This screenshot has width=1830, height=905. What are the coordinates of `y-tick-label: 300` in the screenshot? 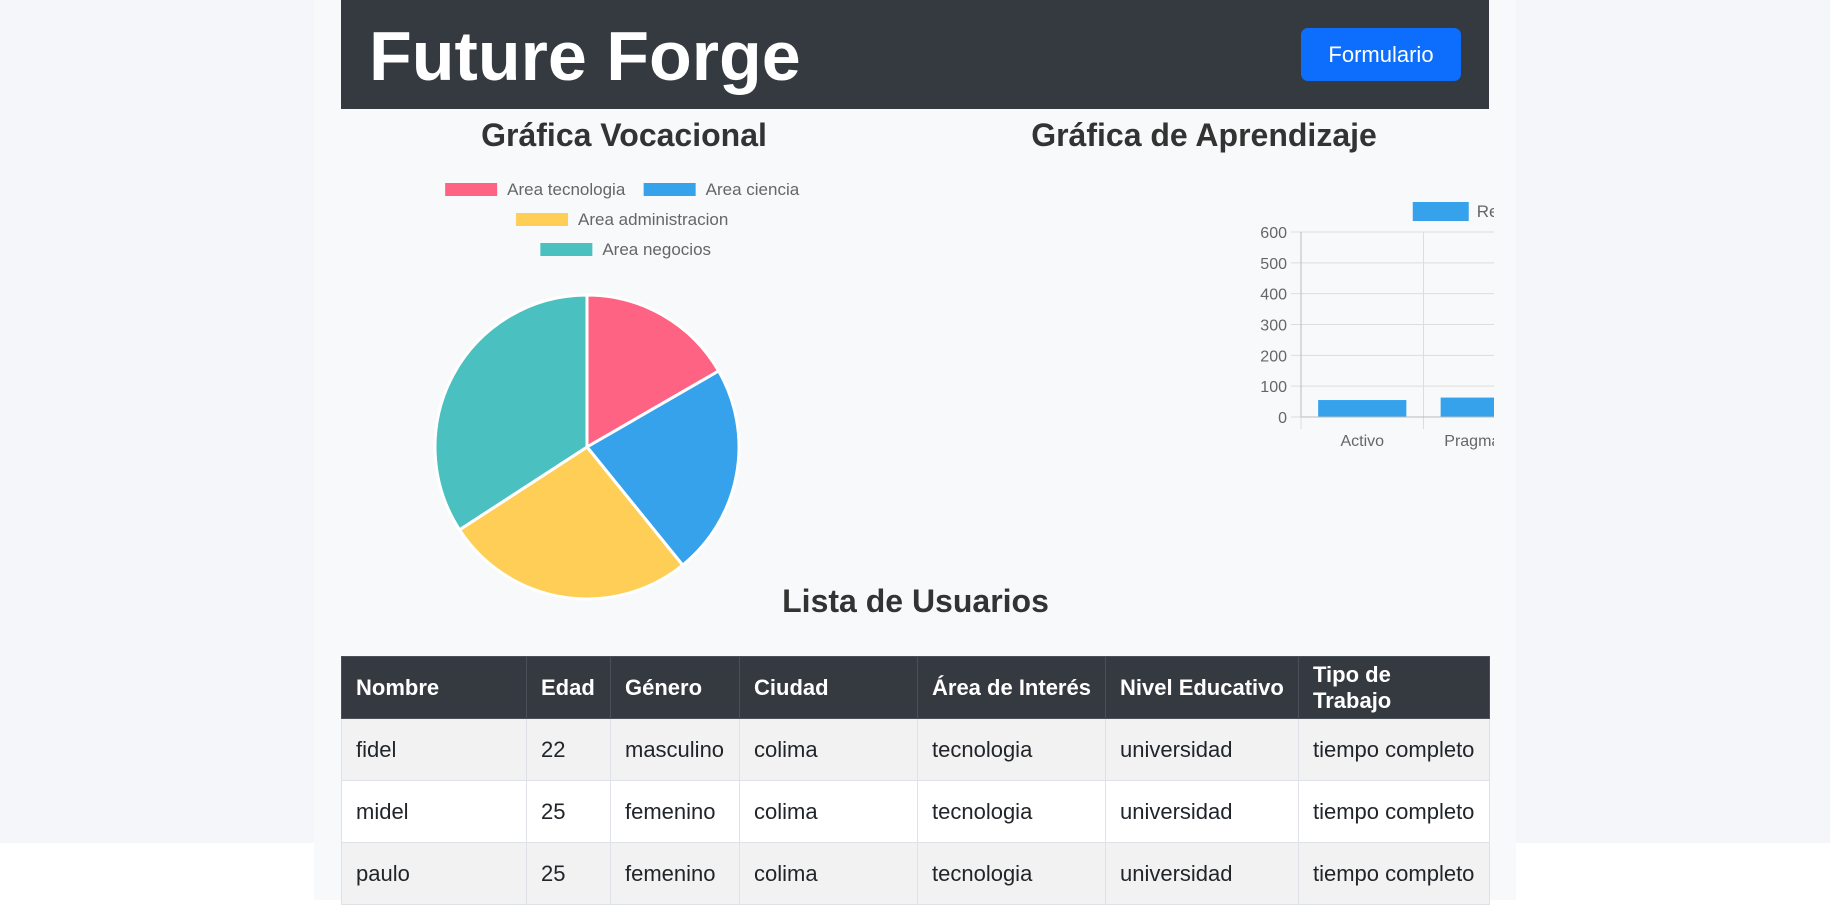 It's located at (1273, 326).